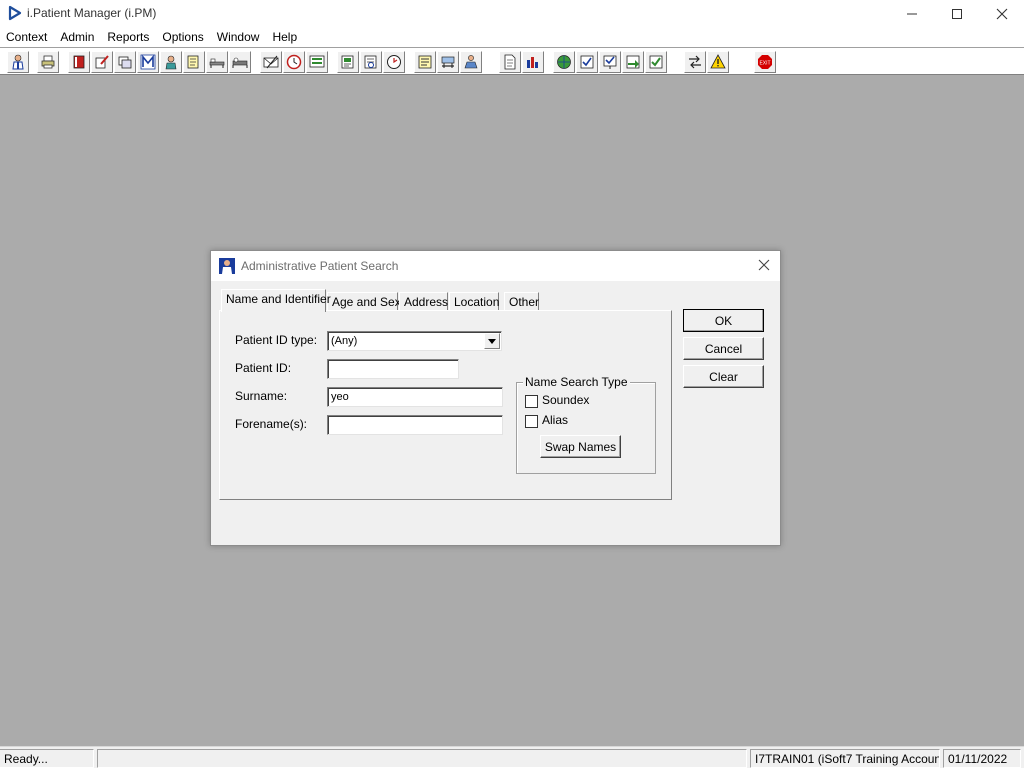 This screenshot has height=768, width=1024. I want to click on page-icon, so click(510, 62).